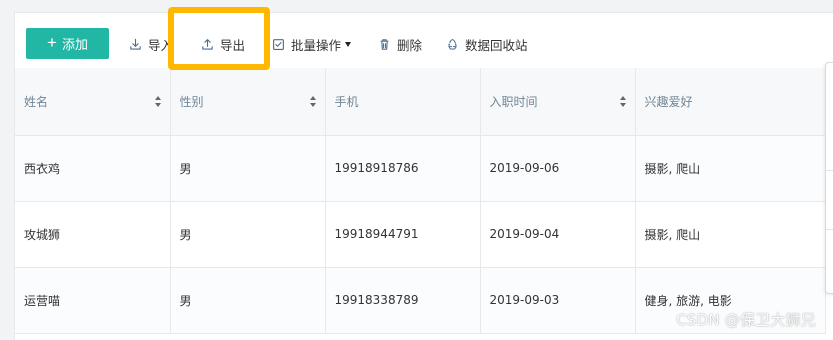 The height and width of the screenshot is (340, 833). I want to click on plus-icon: +, so click(52, 42).